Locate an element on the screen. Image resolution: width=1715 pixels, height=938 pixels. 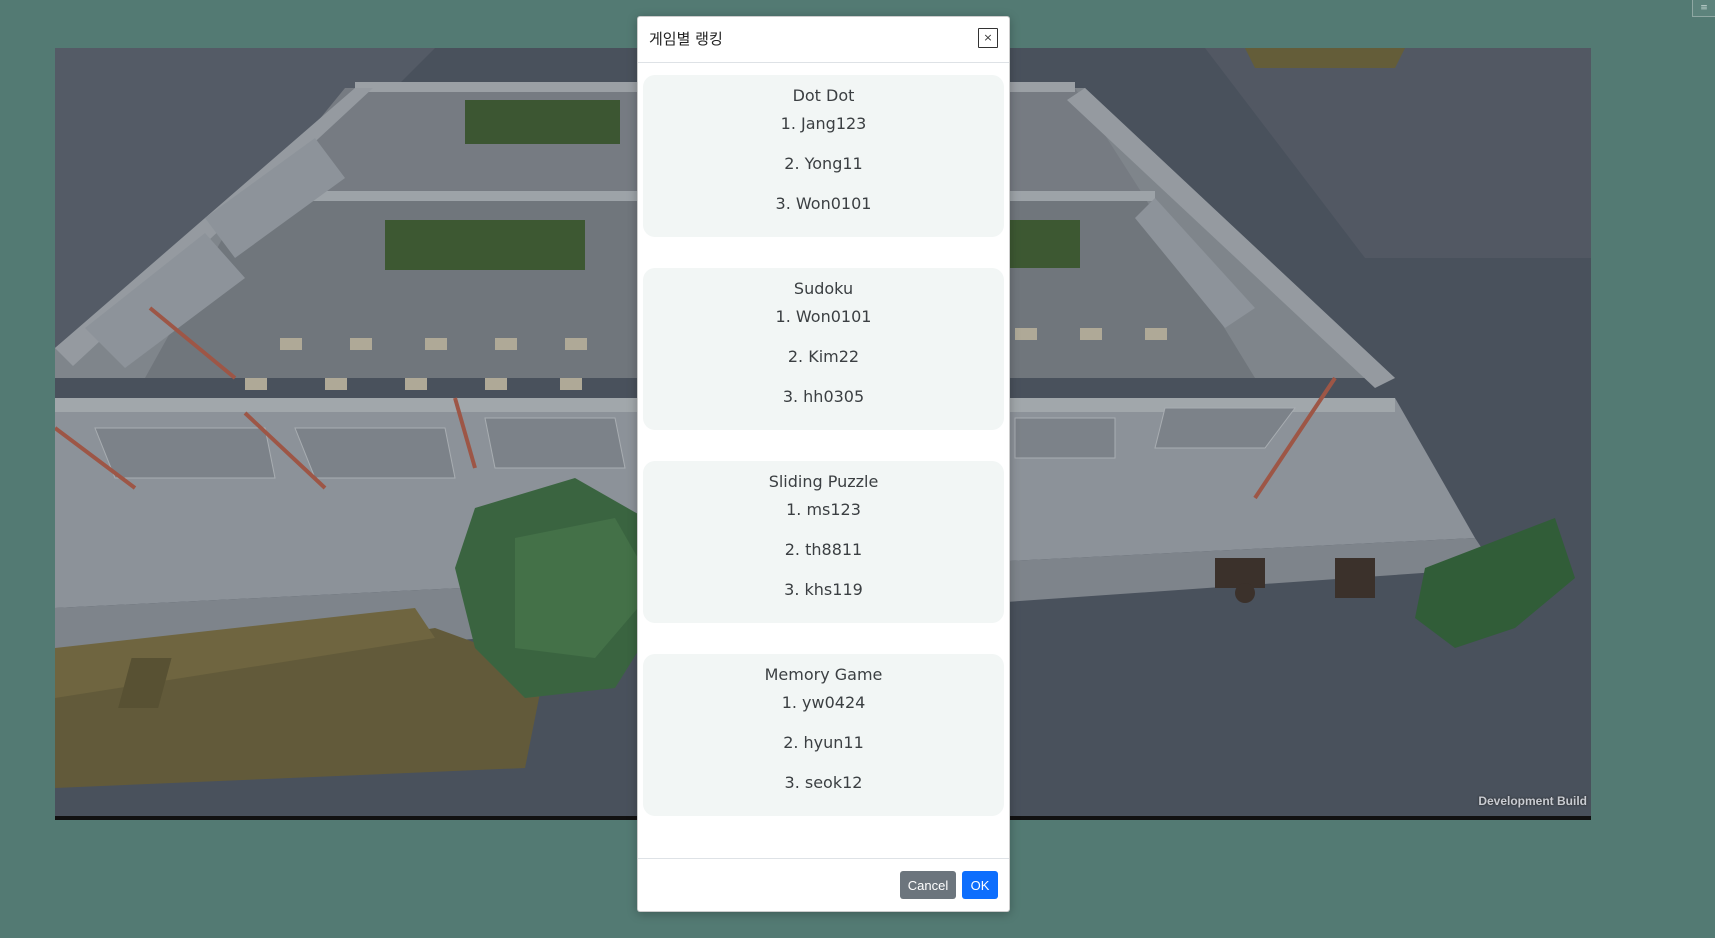
game-name: Memory Game is located at coordinates (823, 674).